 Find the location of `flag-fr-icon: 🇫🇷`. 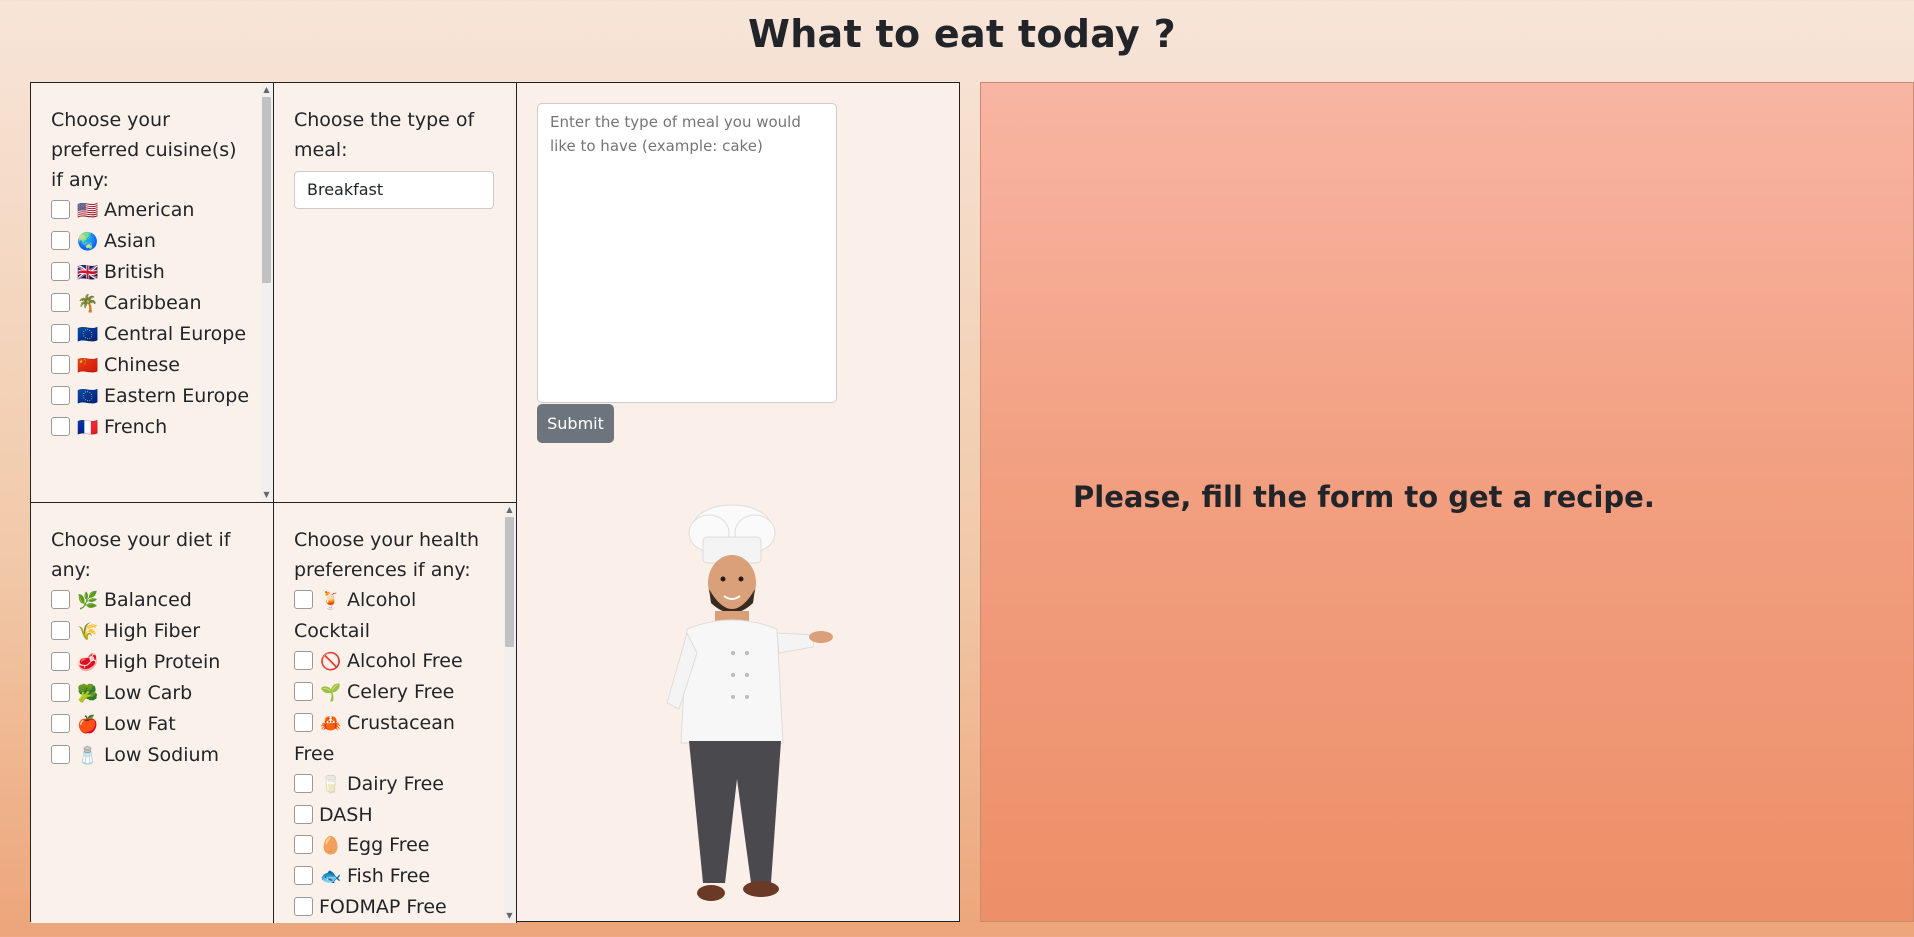

flag-fr-icon: 🇫🇷 is located at coordinates (88, 428).